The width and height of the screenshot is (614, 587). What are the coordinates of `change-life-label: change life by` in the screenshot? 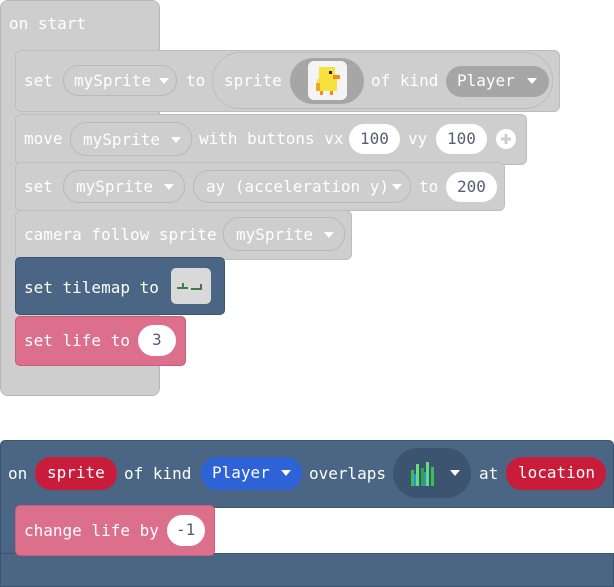 It's located at (91, 530).